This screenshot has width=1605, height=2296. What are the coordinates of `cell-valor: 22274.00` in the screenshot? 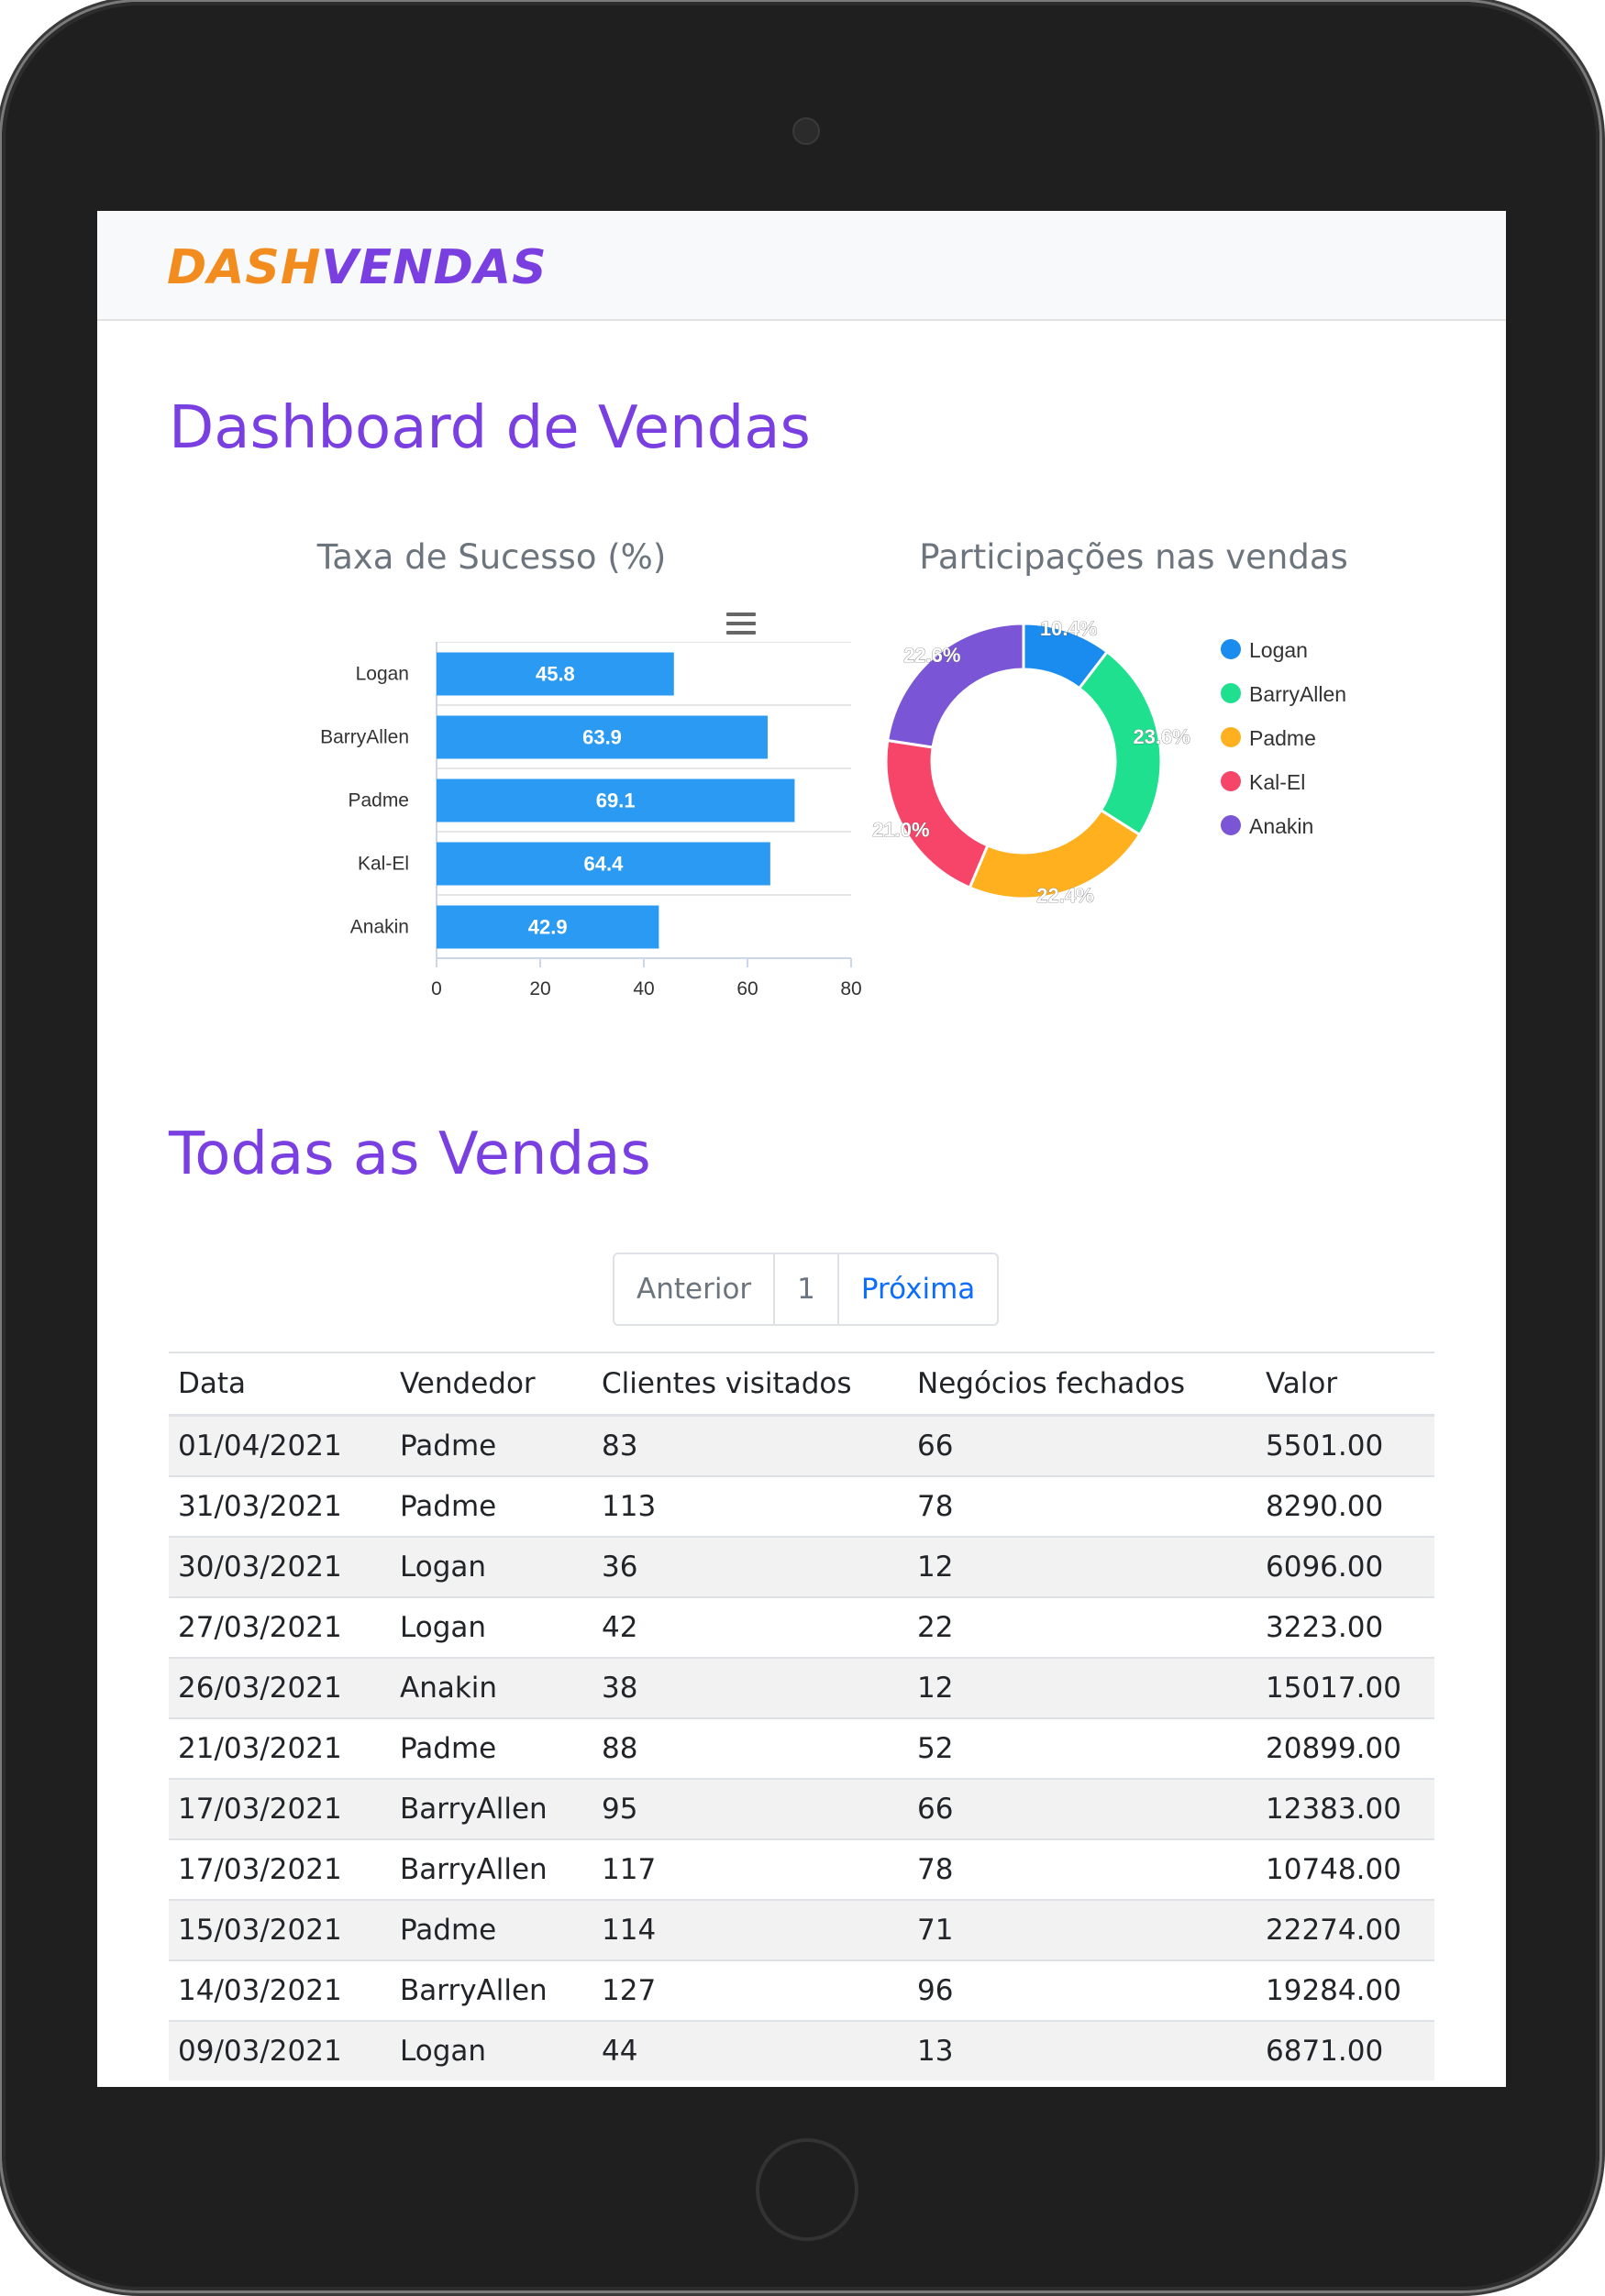 It's located at (1345, 1929).